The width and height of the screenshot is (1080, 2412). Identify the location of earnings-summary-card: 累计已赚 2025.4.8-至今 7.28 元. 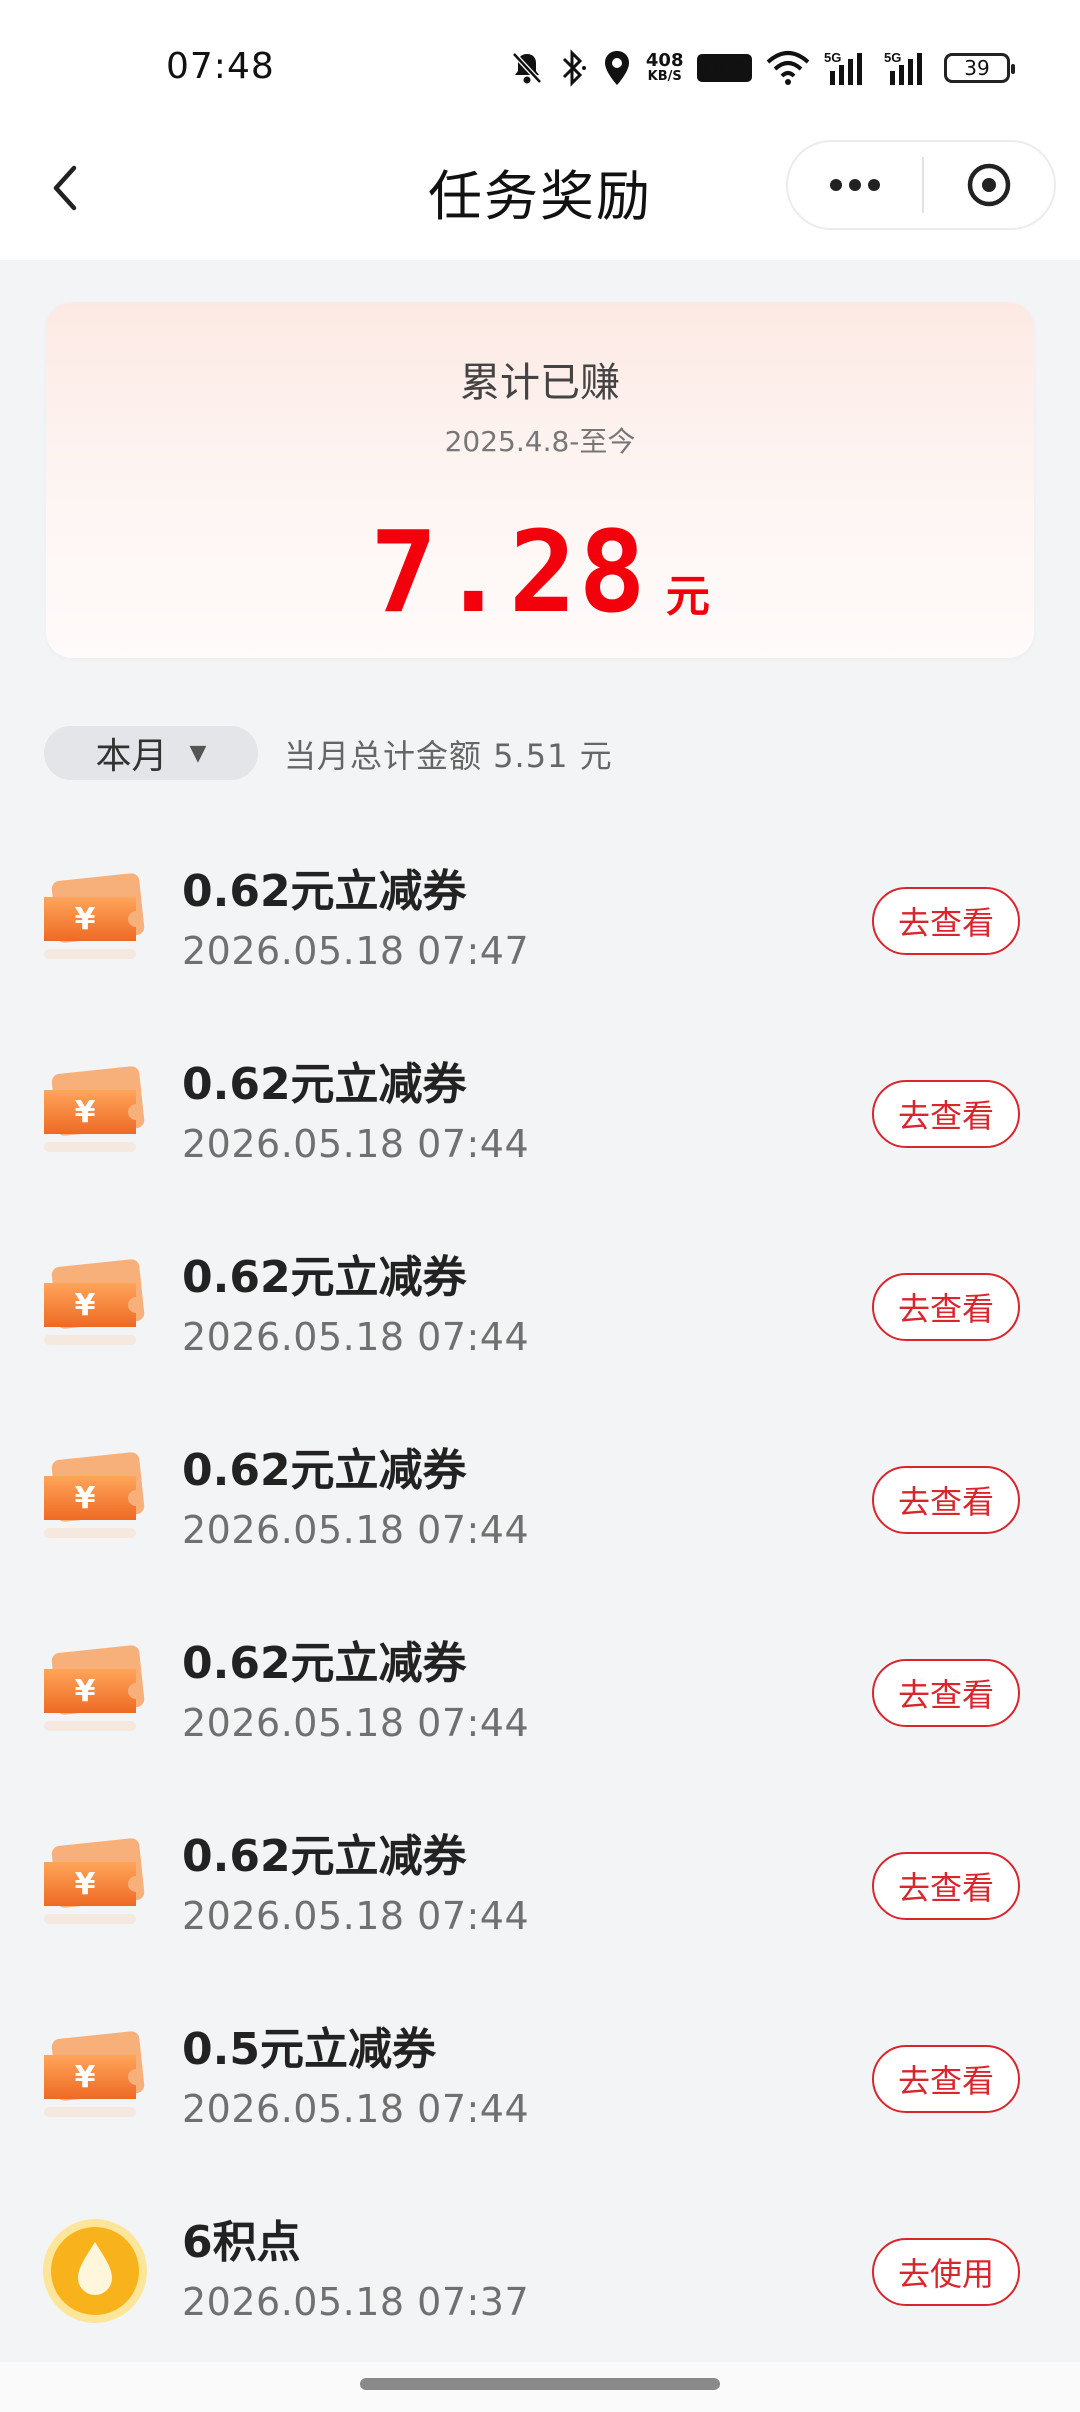
(540, 480).